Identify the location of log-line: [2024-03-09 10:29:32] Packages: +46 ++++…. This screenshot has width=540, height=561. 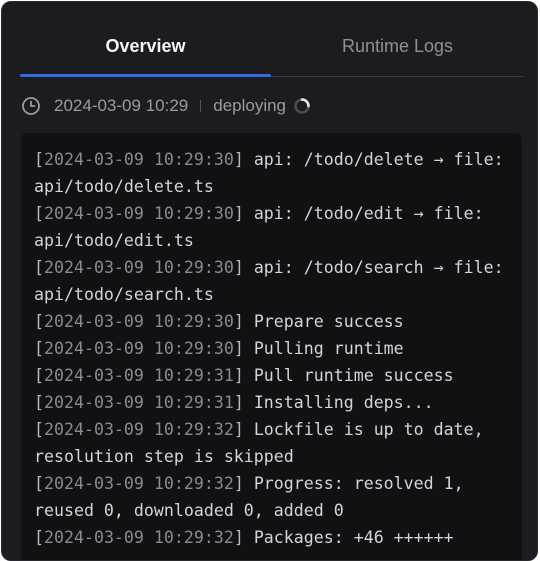
(272, 537).